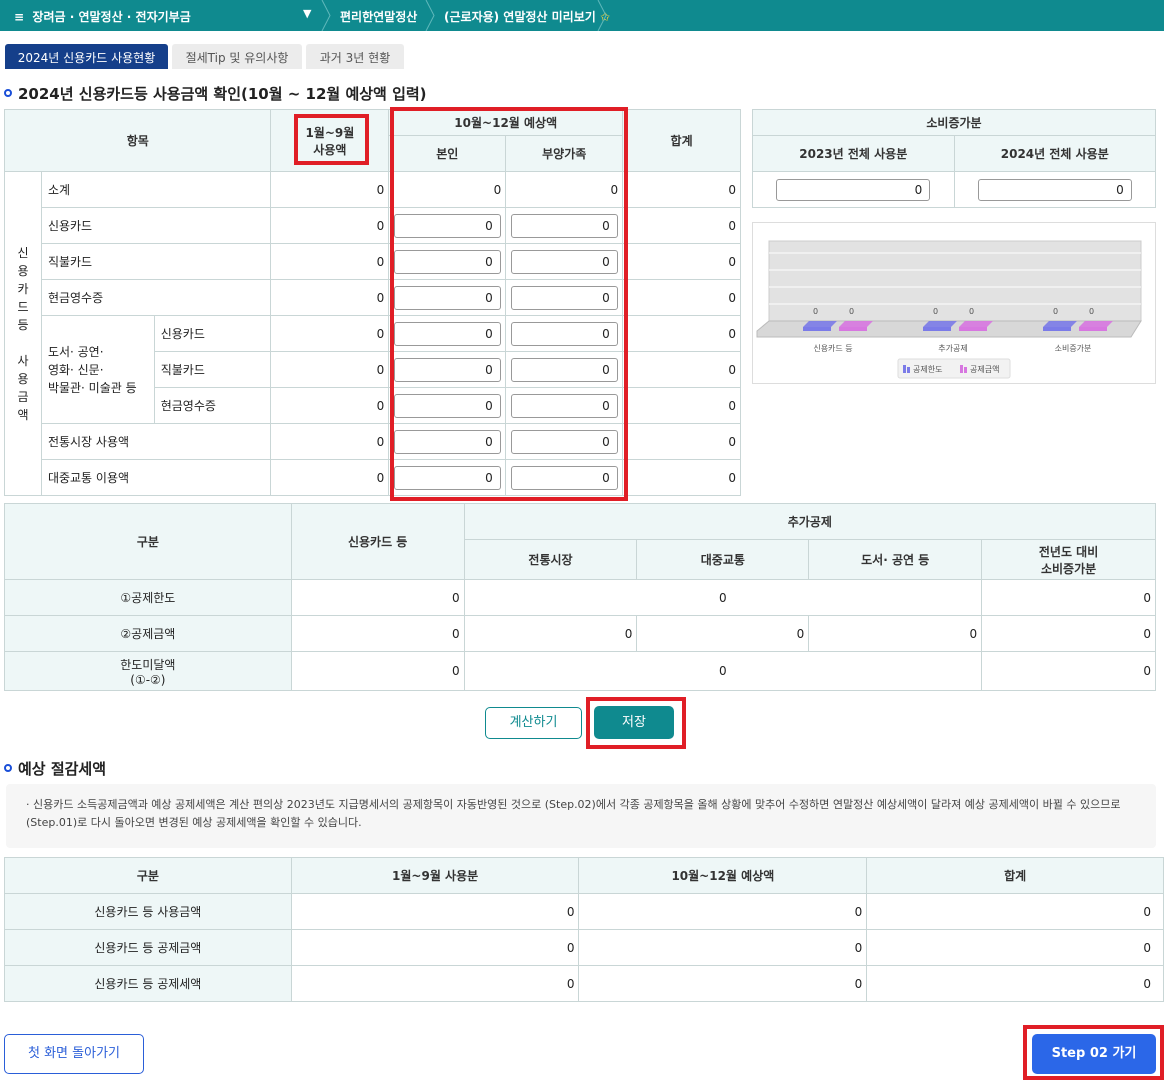  Describe the element at coordinates (435, 875) in the screenshot. I see `header-jan-sep: 1월~9월 사용분` at that location.